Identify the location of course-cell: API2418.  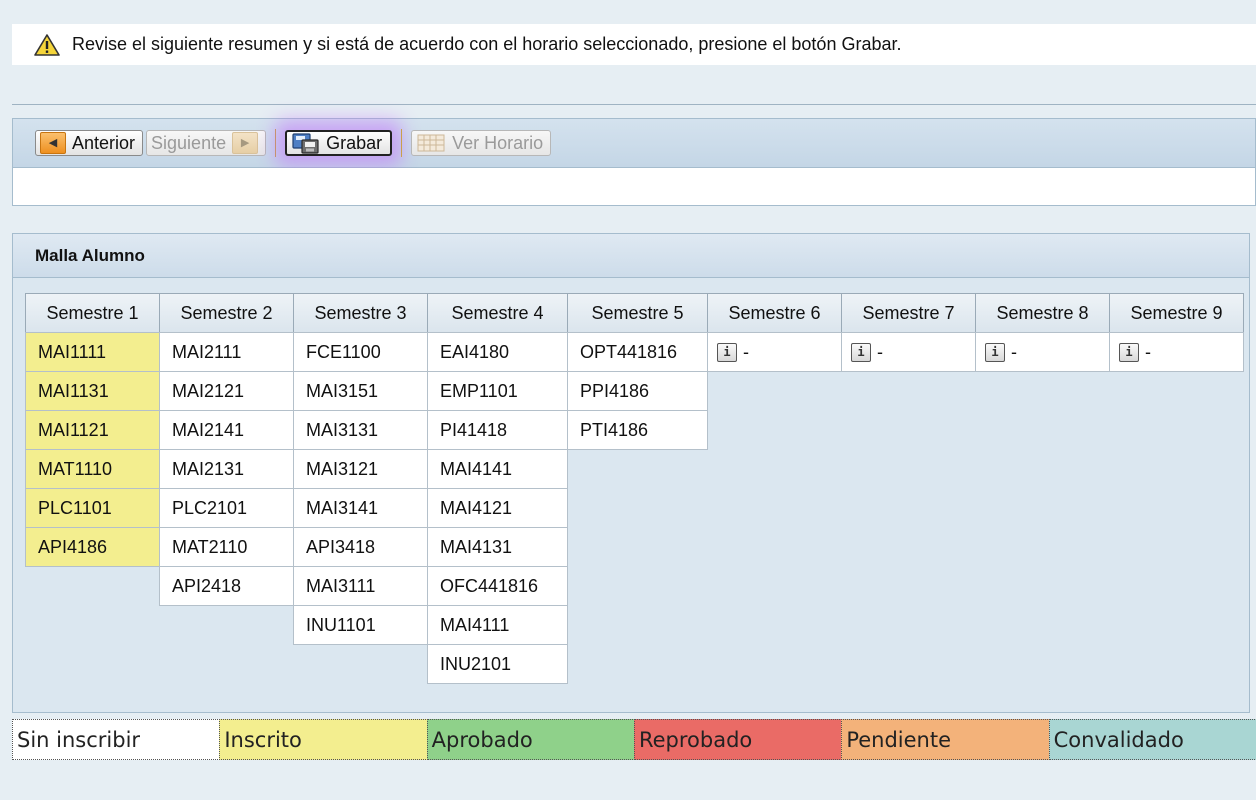
(226, 586).